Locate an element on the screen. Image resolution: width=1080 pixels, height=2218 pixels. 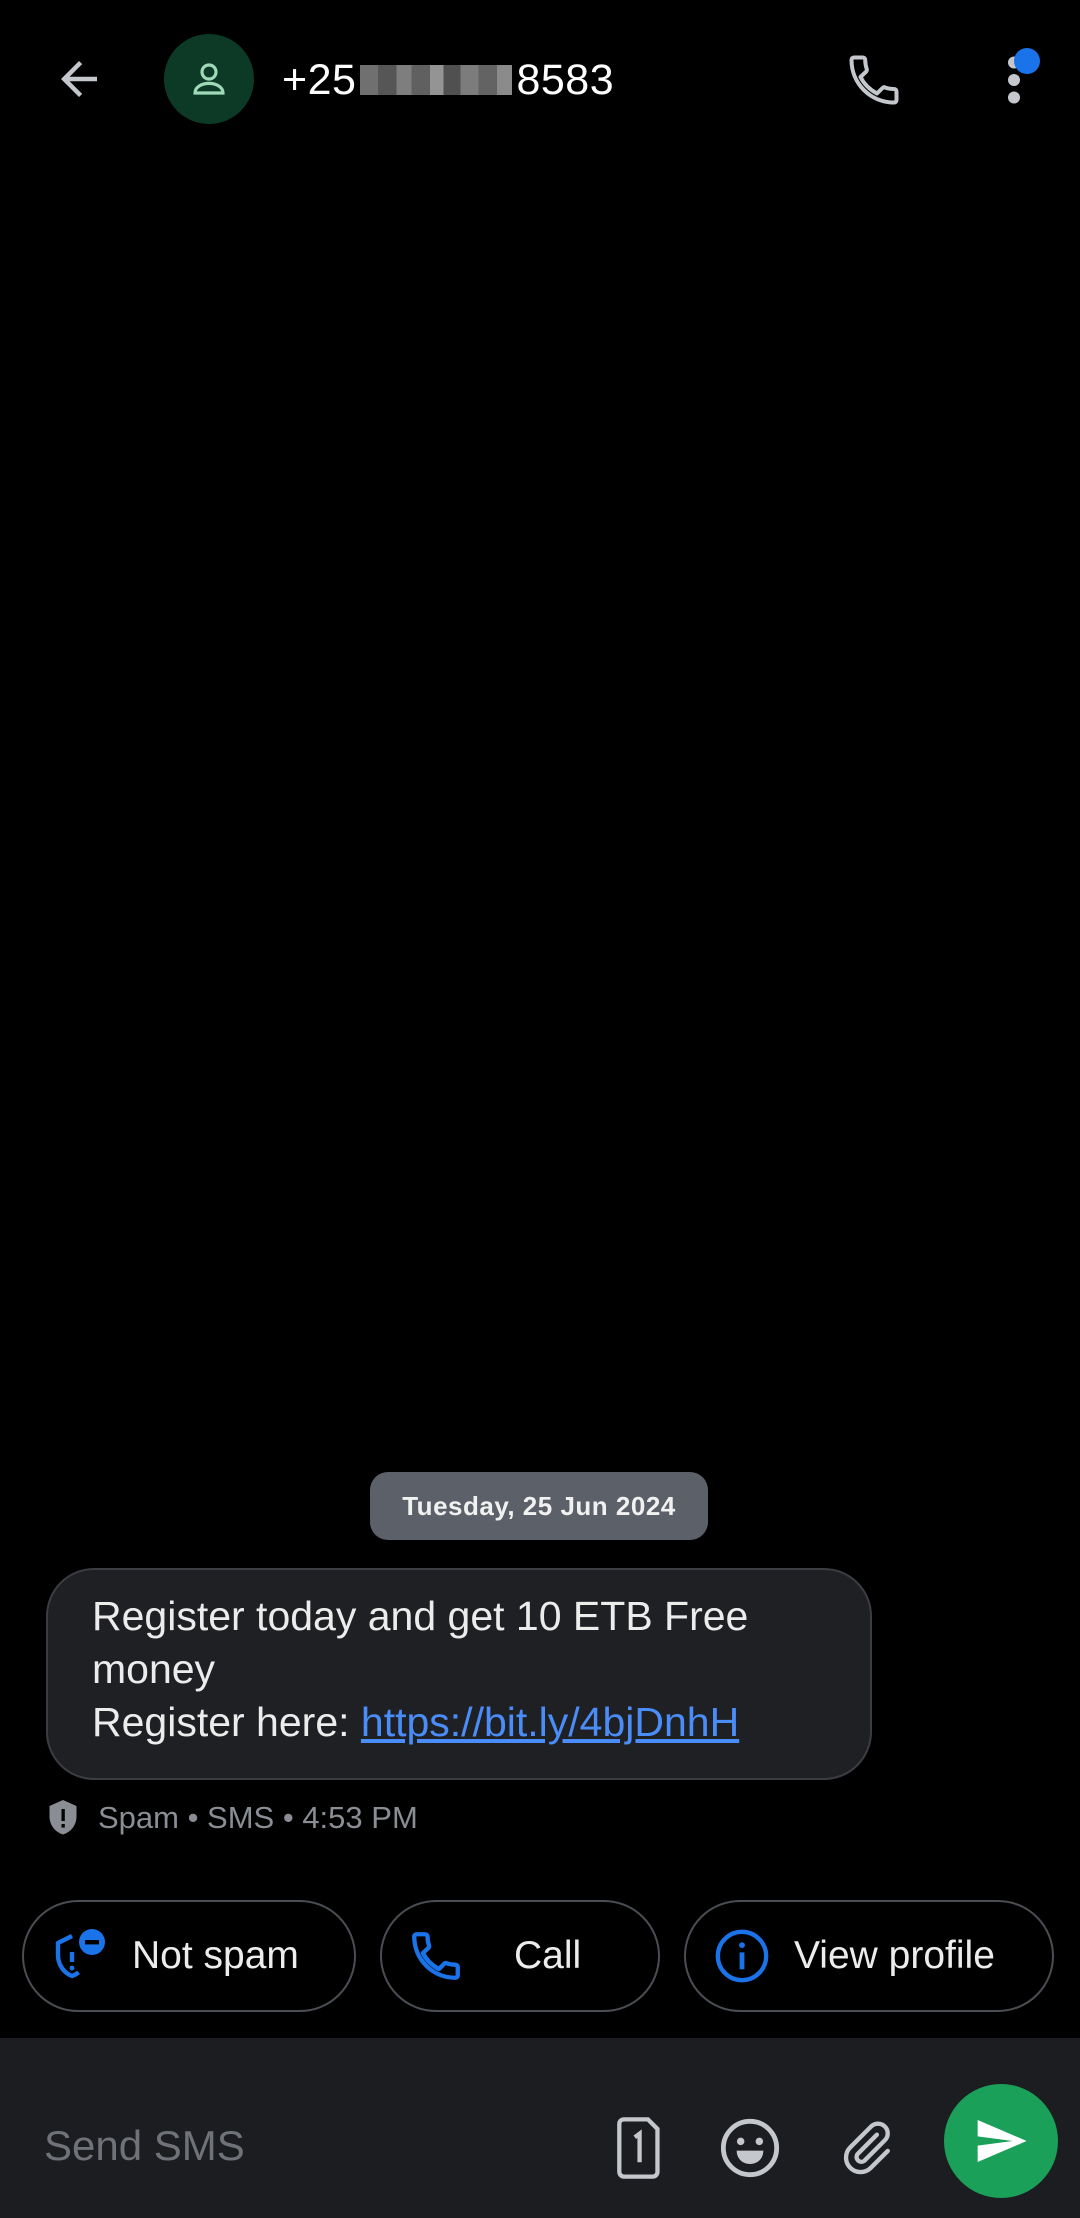
contact-number: +25 8583 is located at coordinates (448, 80).